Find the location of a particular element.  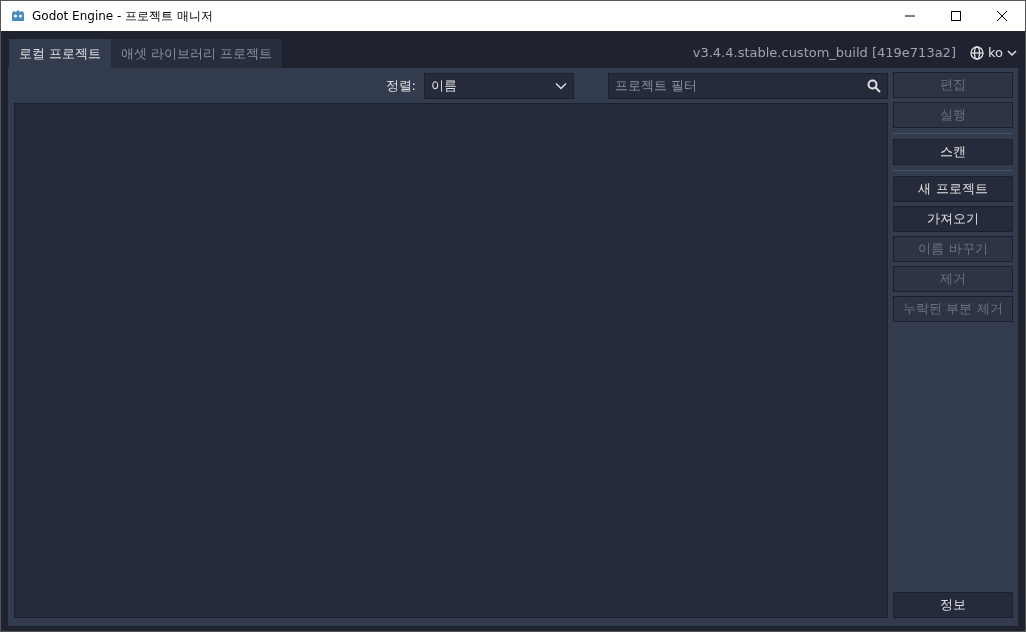

search-field: 프로젝트 필터 is located at coordinates (748, 85).